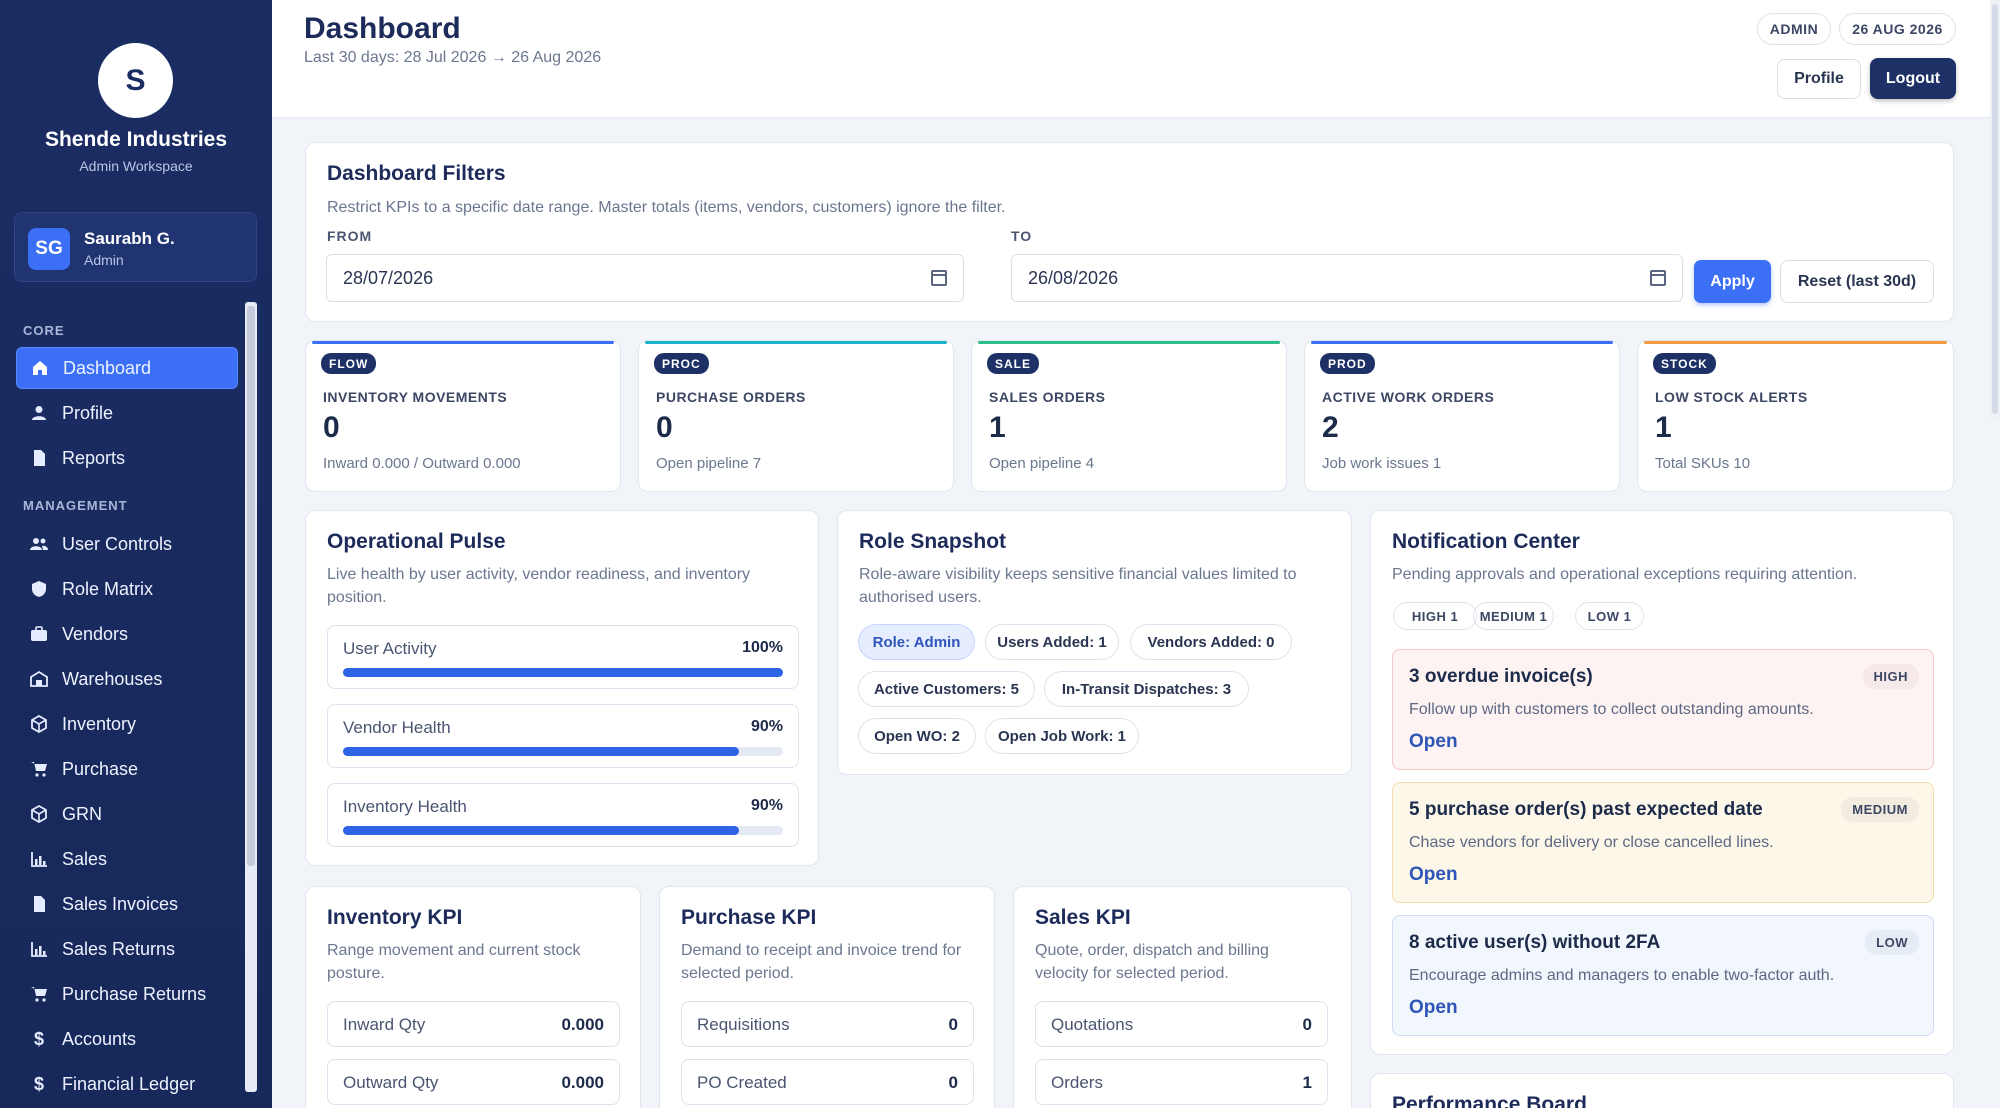 Image resolution: width=2000 pixels, height=1108 pixels. What do you see at coordinates (1129, 416) in the screenshot?
I see `kpi-card-sales-orders: SALE SALES ORDERS 1 Open pipeline 4` at bounding box center [1129, 416].